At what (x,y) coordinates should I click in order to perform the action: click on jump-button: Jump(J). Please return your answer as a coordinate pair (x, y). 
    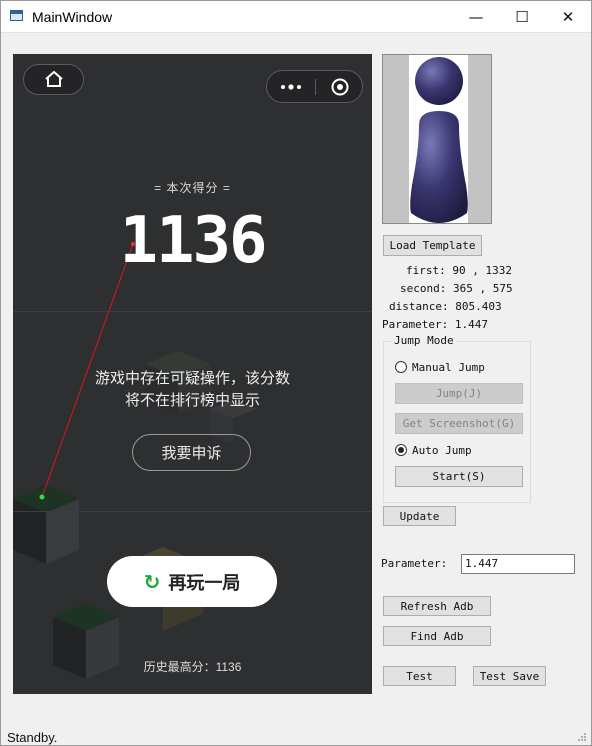
    Looking at the image, I should click on (459, 393).